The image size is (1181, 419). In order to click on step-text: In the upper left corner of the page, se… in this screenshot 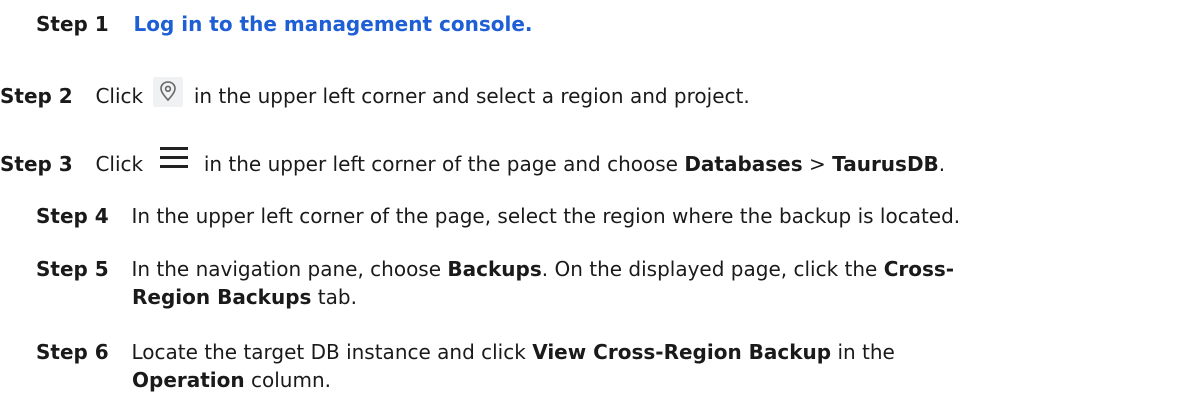, I will do `click(546, 216)`.